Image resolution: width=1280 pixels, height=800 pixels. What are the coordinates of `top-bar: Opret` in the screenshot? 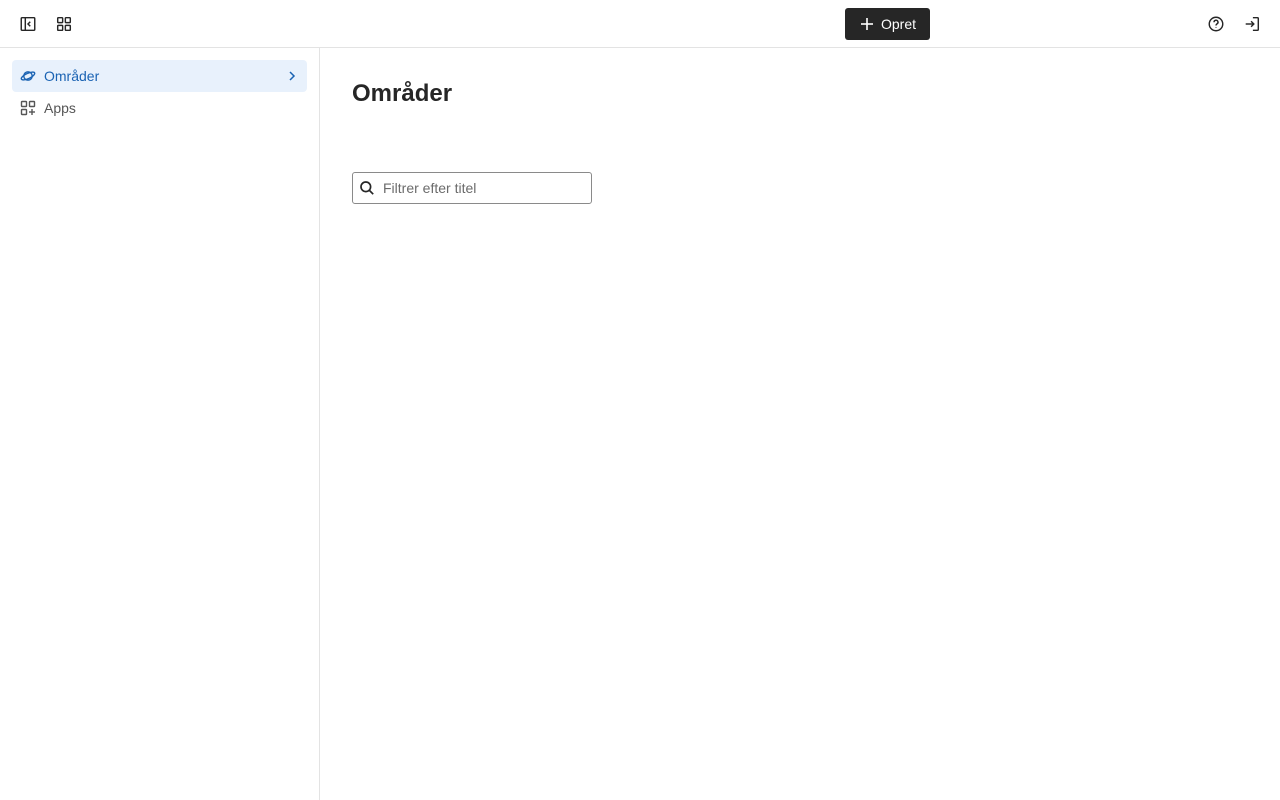 It's located at (640, 24).